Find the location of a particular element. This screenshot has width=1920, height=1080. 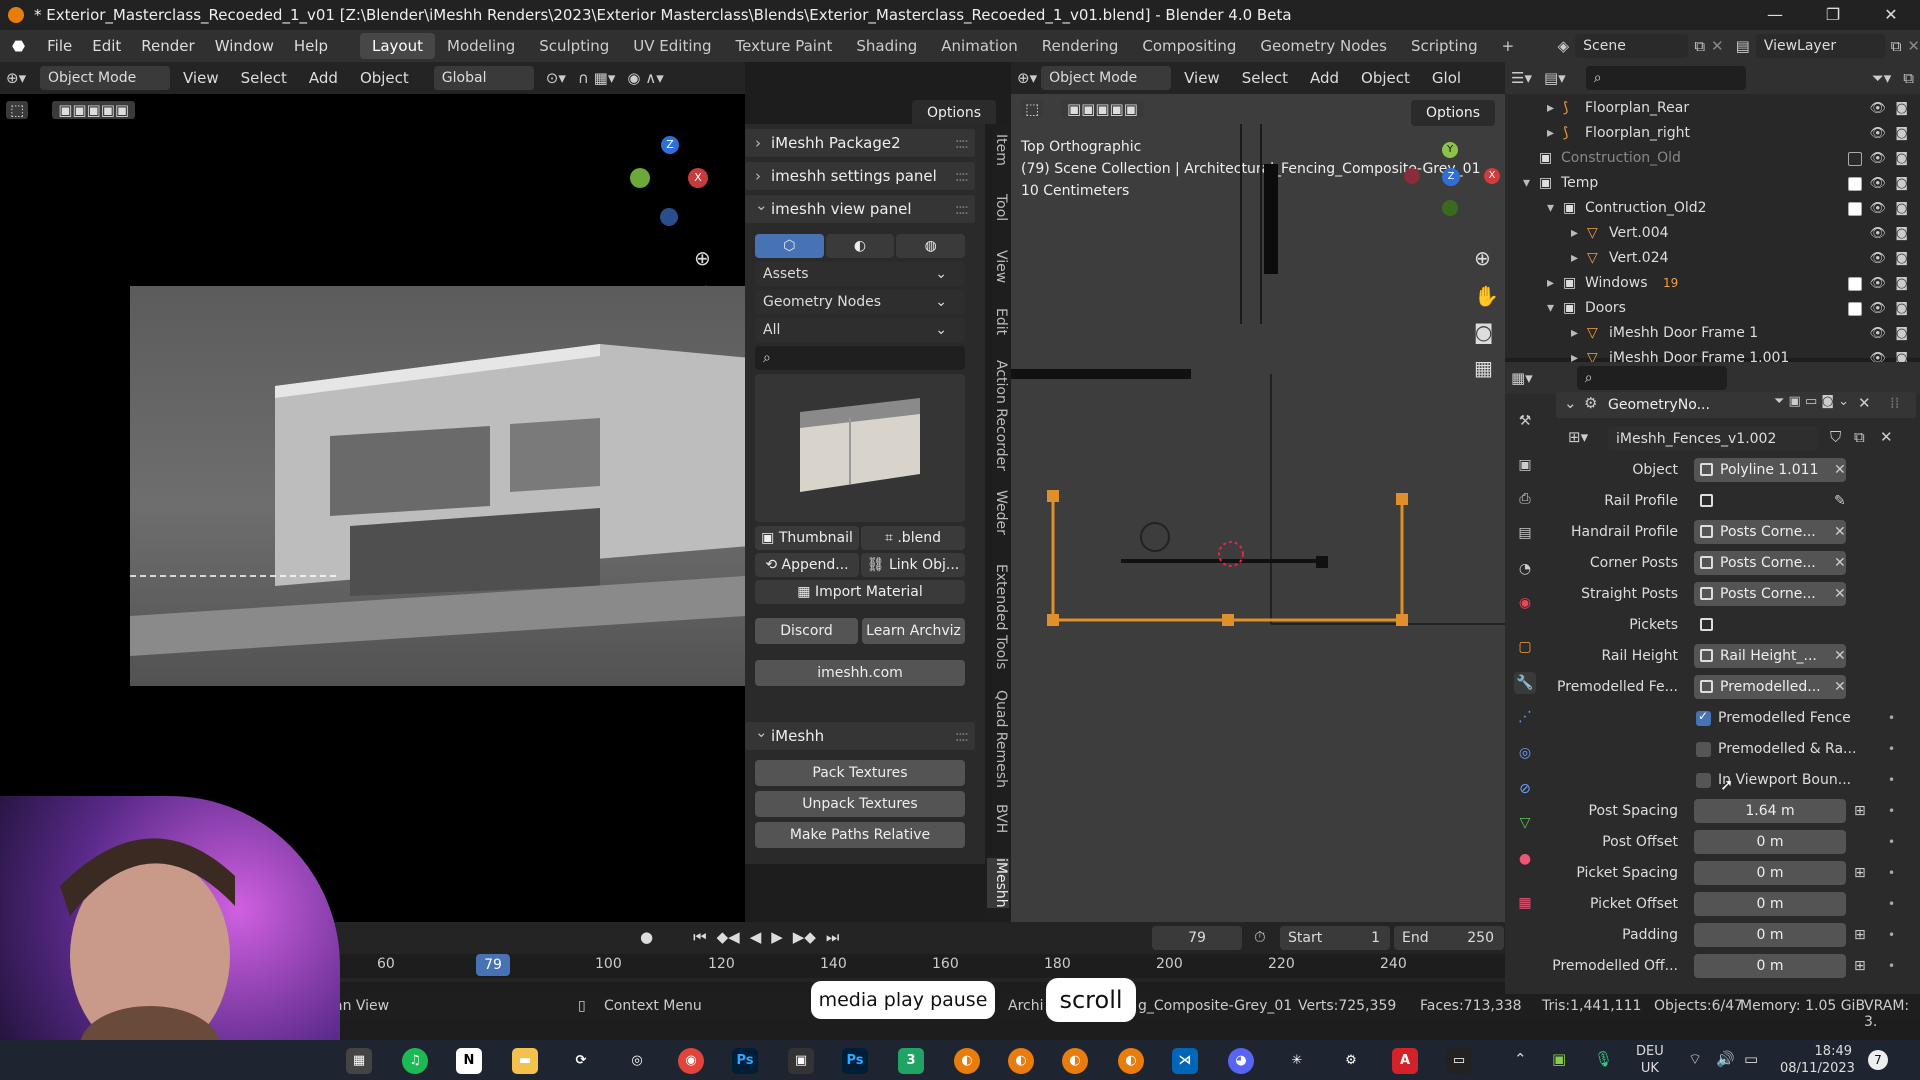

models-mode-icon: ⬡ is located at coordinates (789, 246).